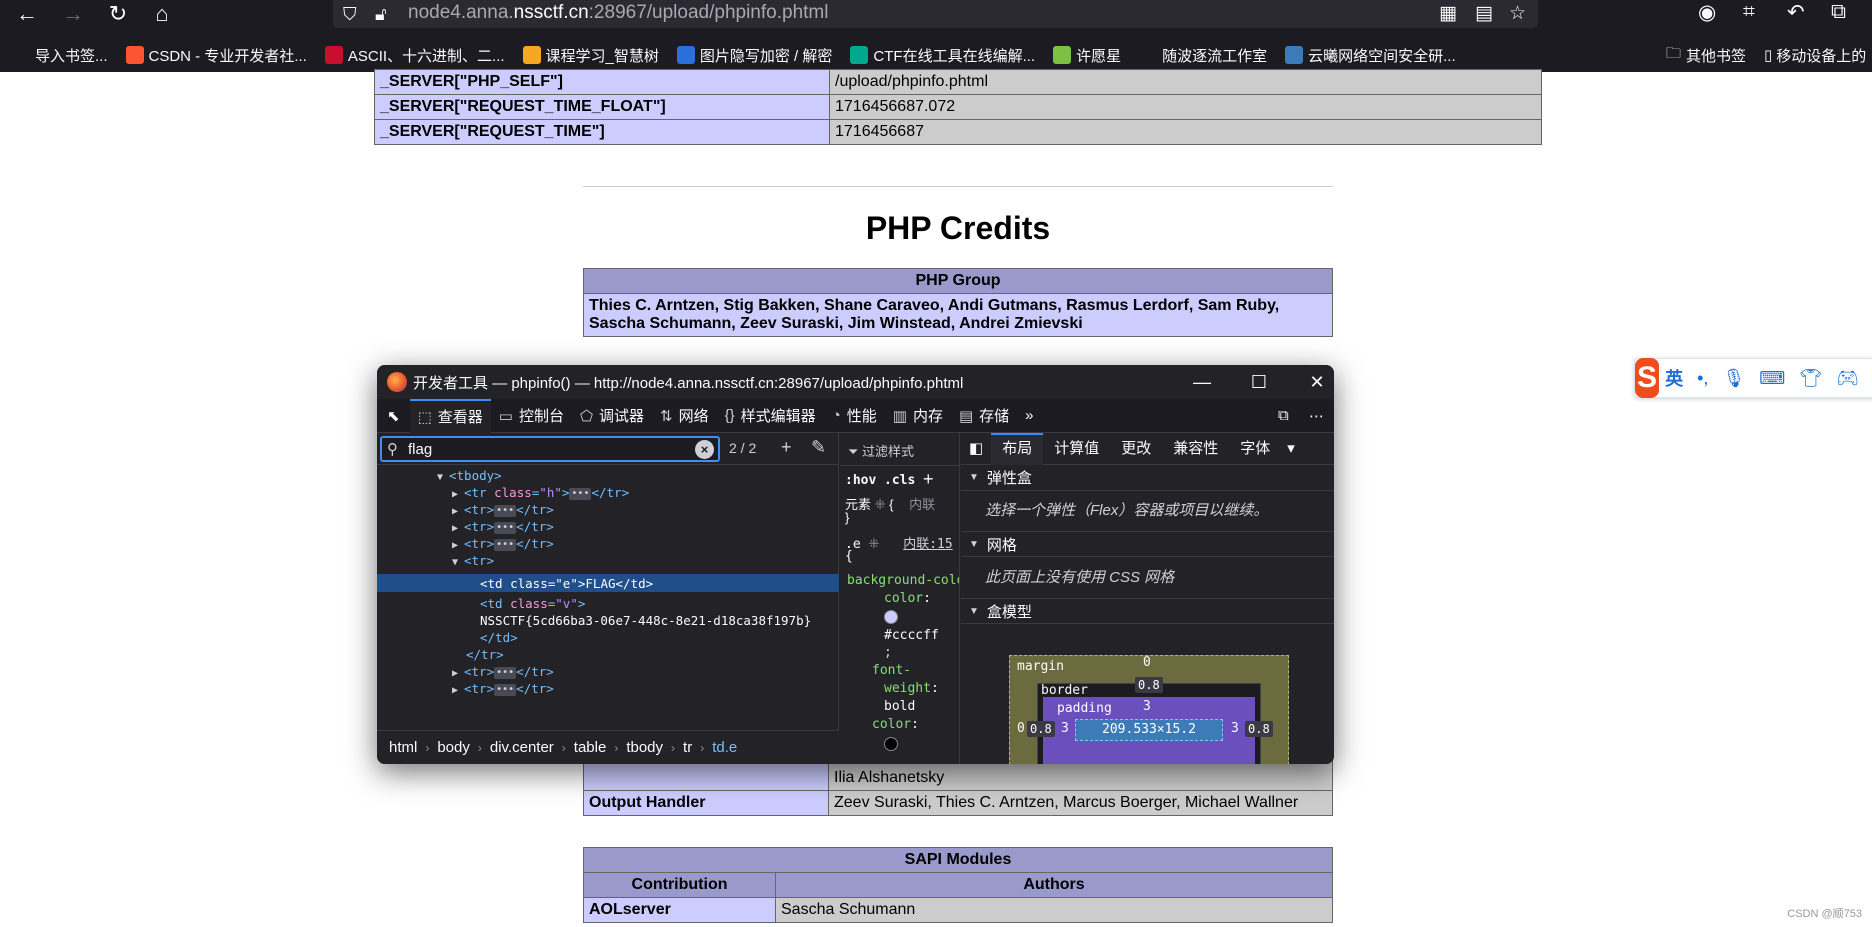  What do you see at coordinates (1733, 378) in the screenshot?
I see `microphone-icon: 🎙︎` at bounding box center [1733, 378].